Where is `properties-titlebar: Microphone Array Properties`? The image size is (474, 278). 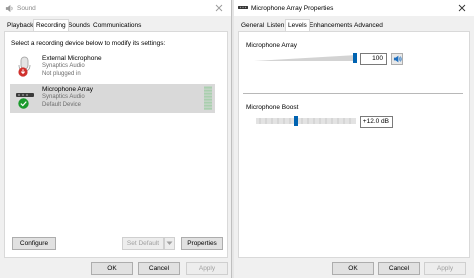 properties-titlebar: Microphone Array Properties is located at coordinates (354, 8).